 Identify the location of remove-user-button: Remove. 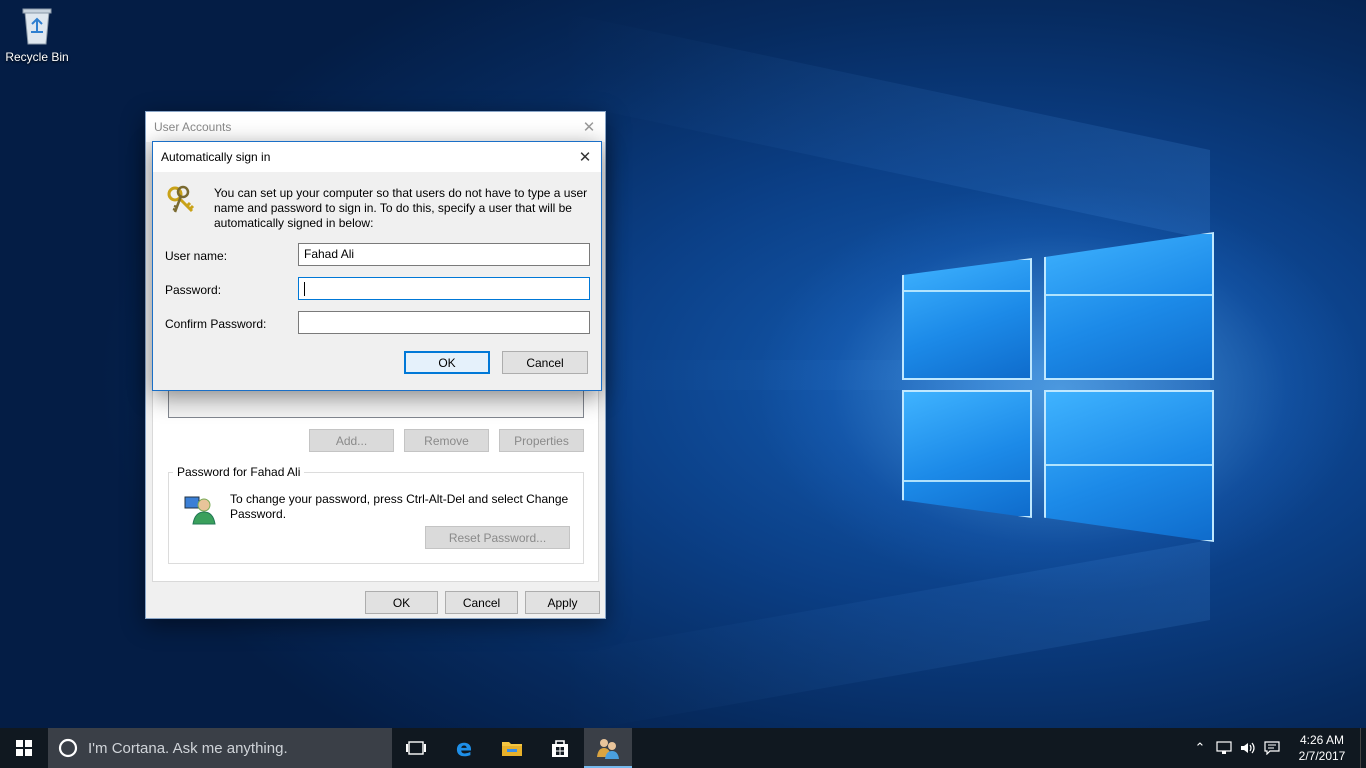
(446, 440).